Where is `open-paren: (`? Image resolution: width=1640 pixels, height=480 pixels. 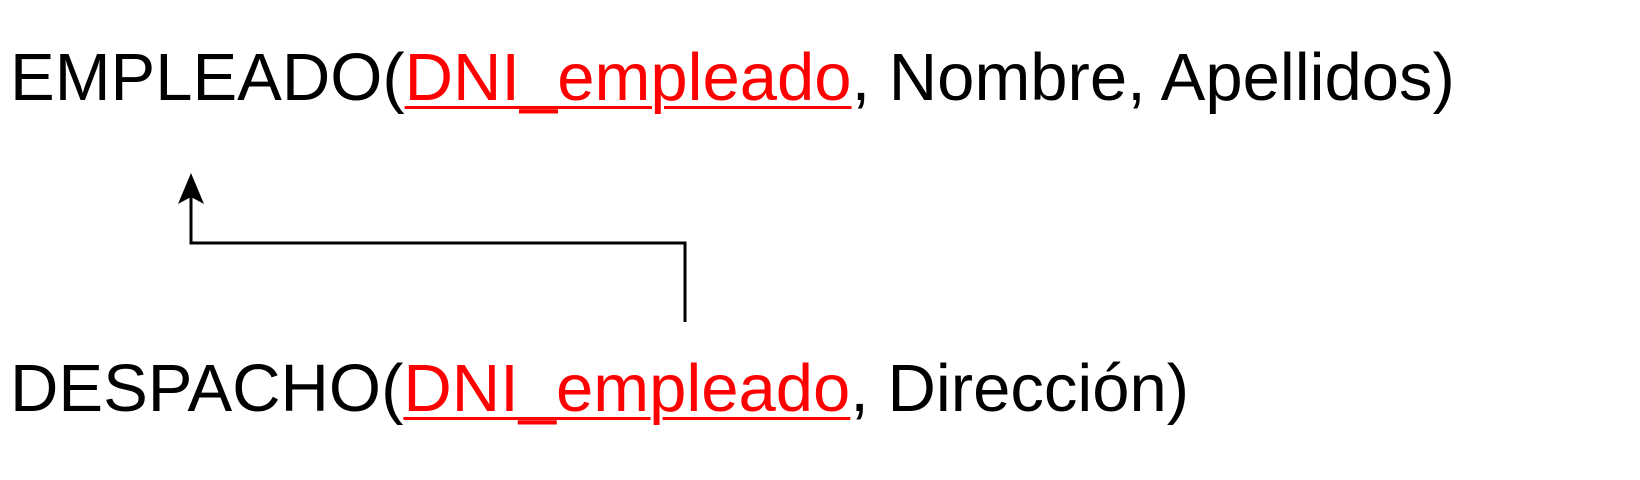
open-paren: ( is located at coordinates (392, 388).